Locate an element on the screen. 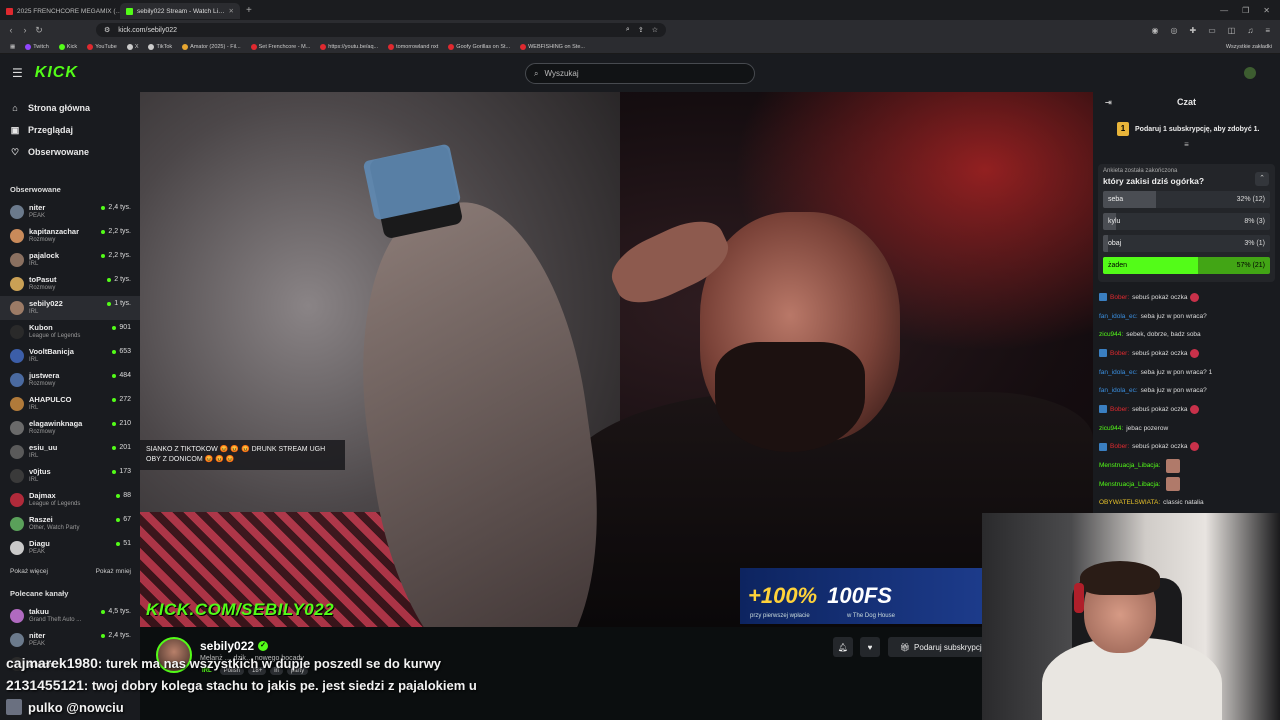  filter-icon: ≡ is located at coordinates (1186, 144).